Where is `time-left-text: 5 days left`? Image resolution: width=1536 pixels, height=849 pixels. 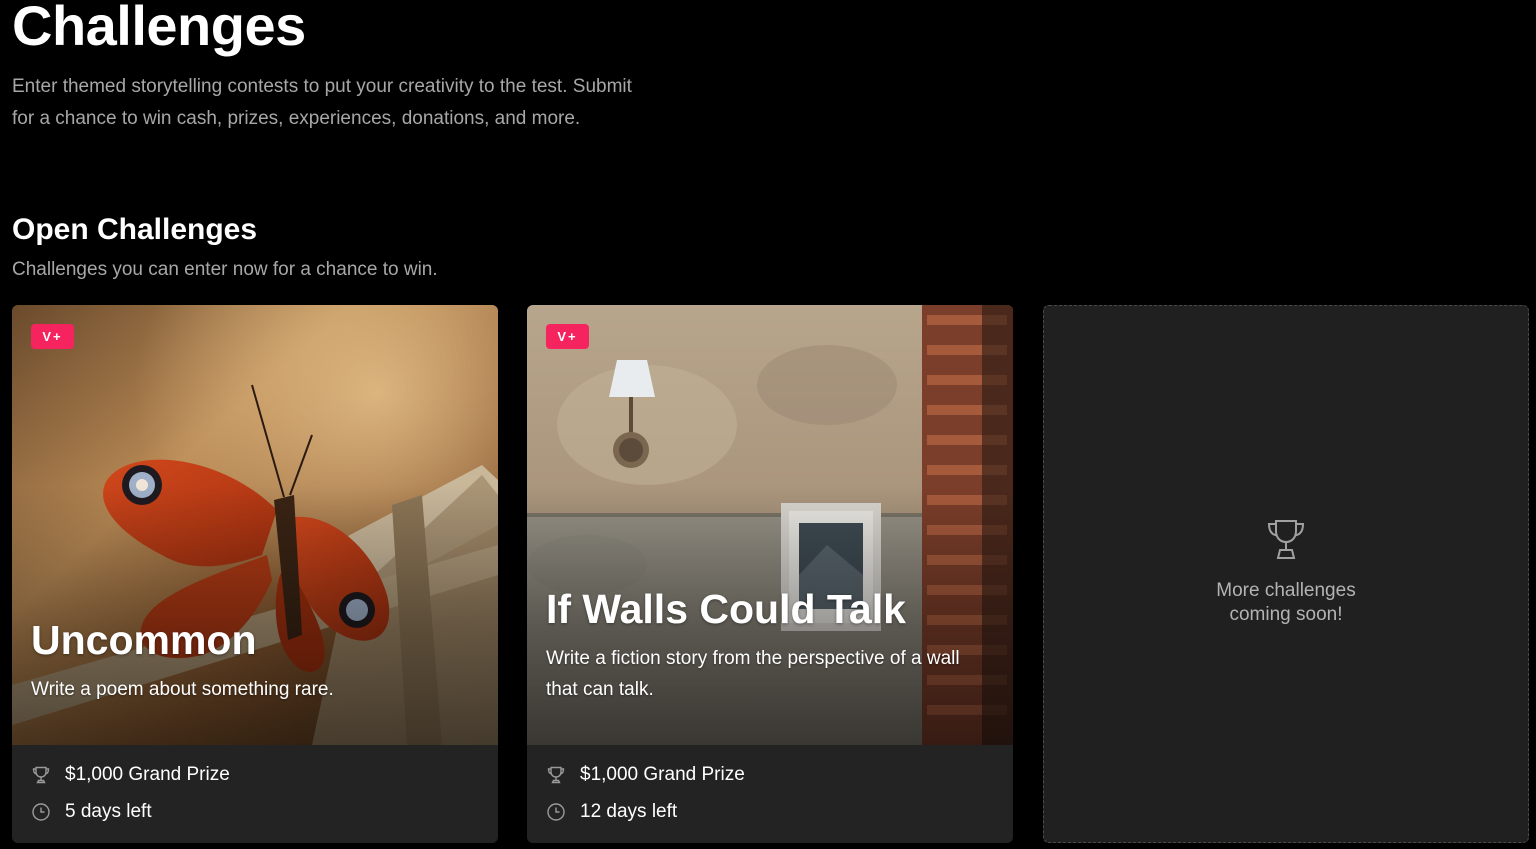 time-left-text: 5 days left is located at coordinates (108, 811).